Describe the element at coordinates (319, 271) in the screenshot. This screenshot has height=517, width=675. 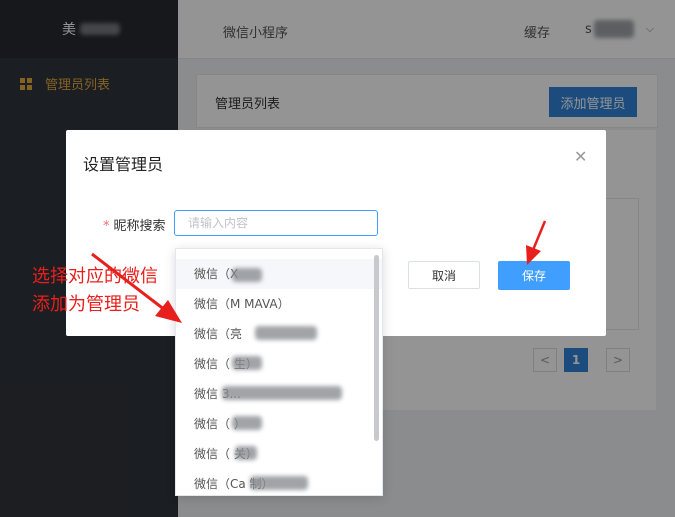
I see `annotation-arrows` at that location.